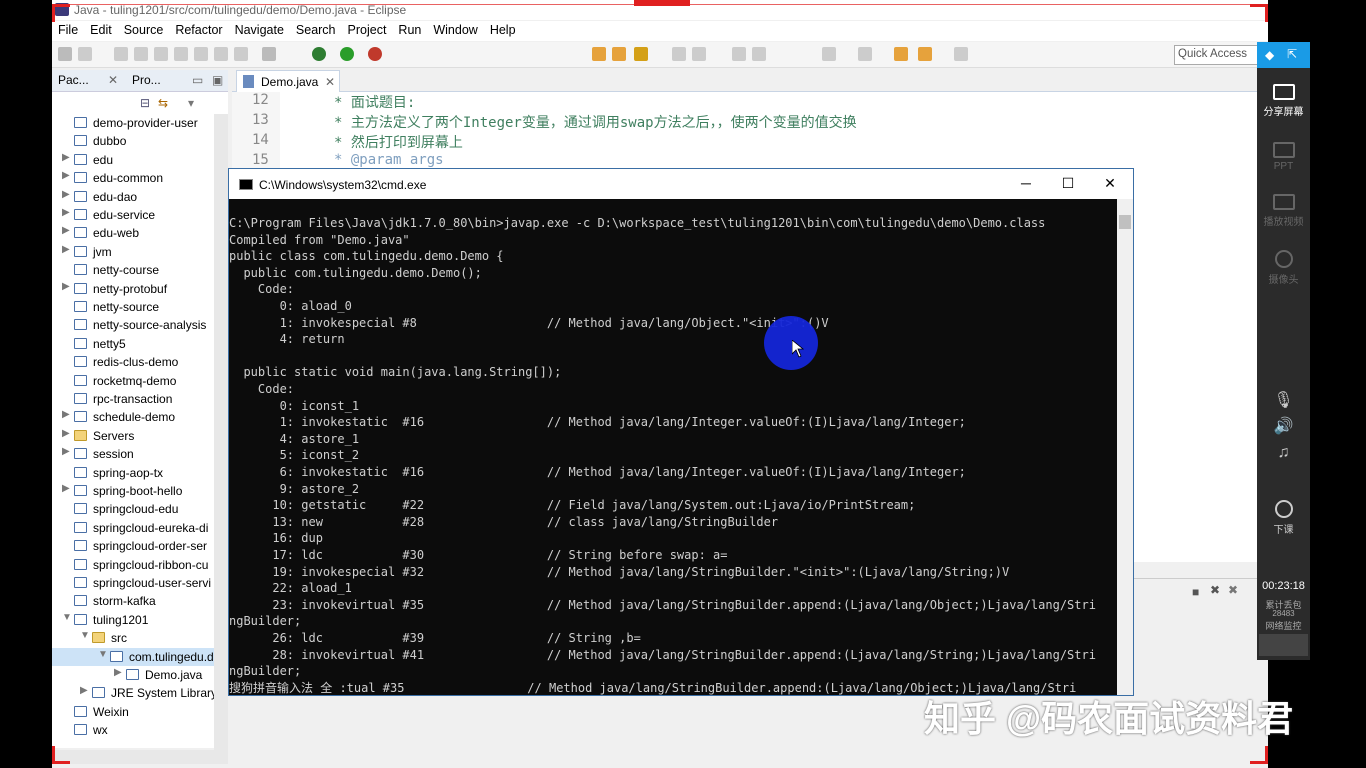 This screenshot has height=768, width=1366. Describe the element at coordinates (163, 103) in the screenshot. I see `link-editor-icon: ⇆` at that location.